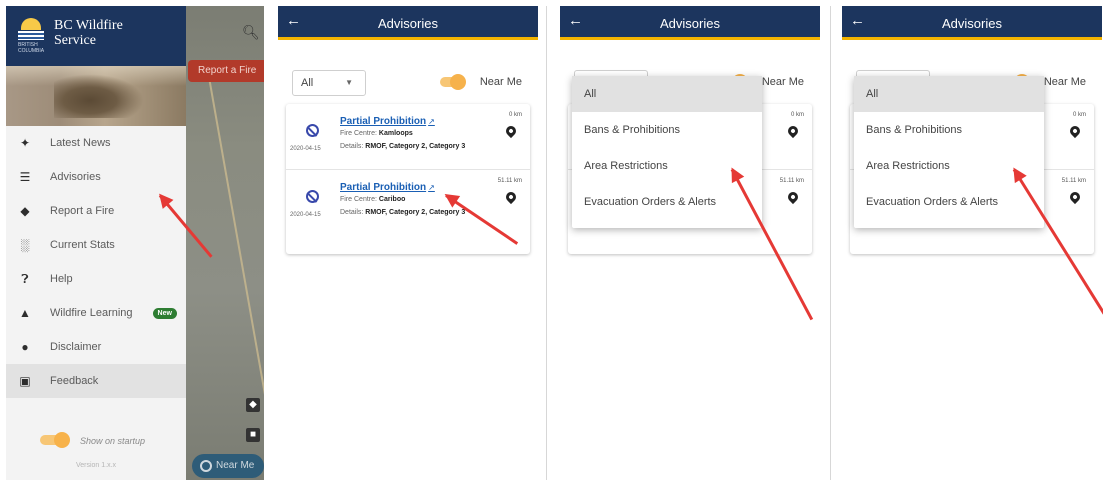  I want to click on drawer-header: BRITISH COLUMBIA BC Wildfire Service, so click(96, 36).